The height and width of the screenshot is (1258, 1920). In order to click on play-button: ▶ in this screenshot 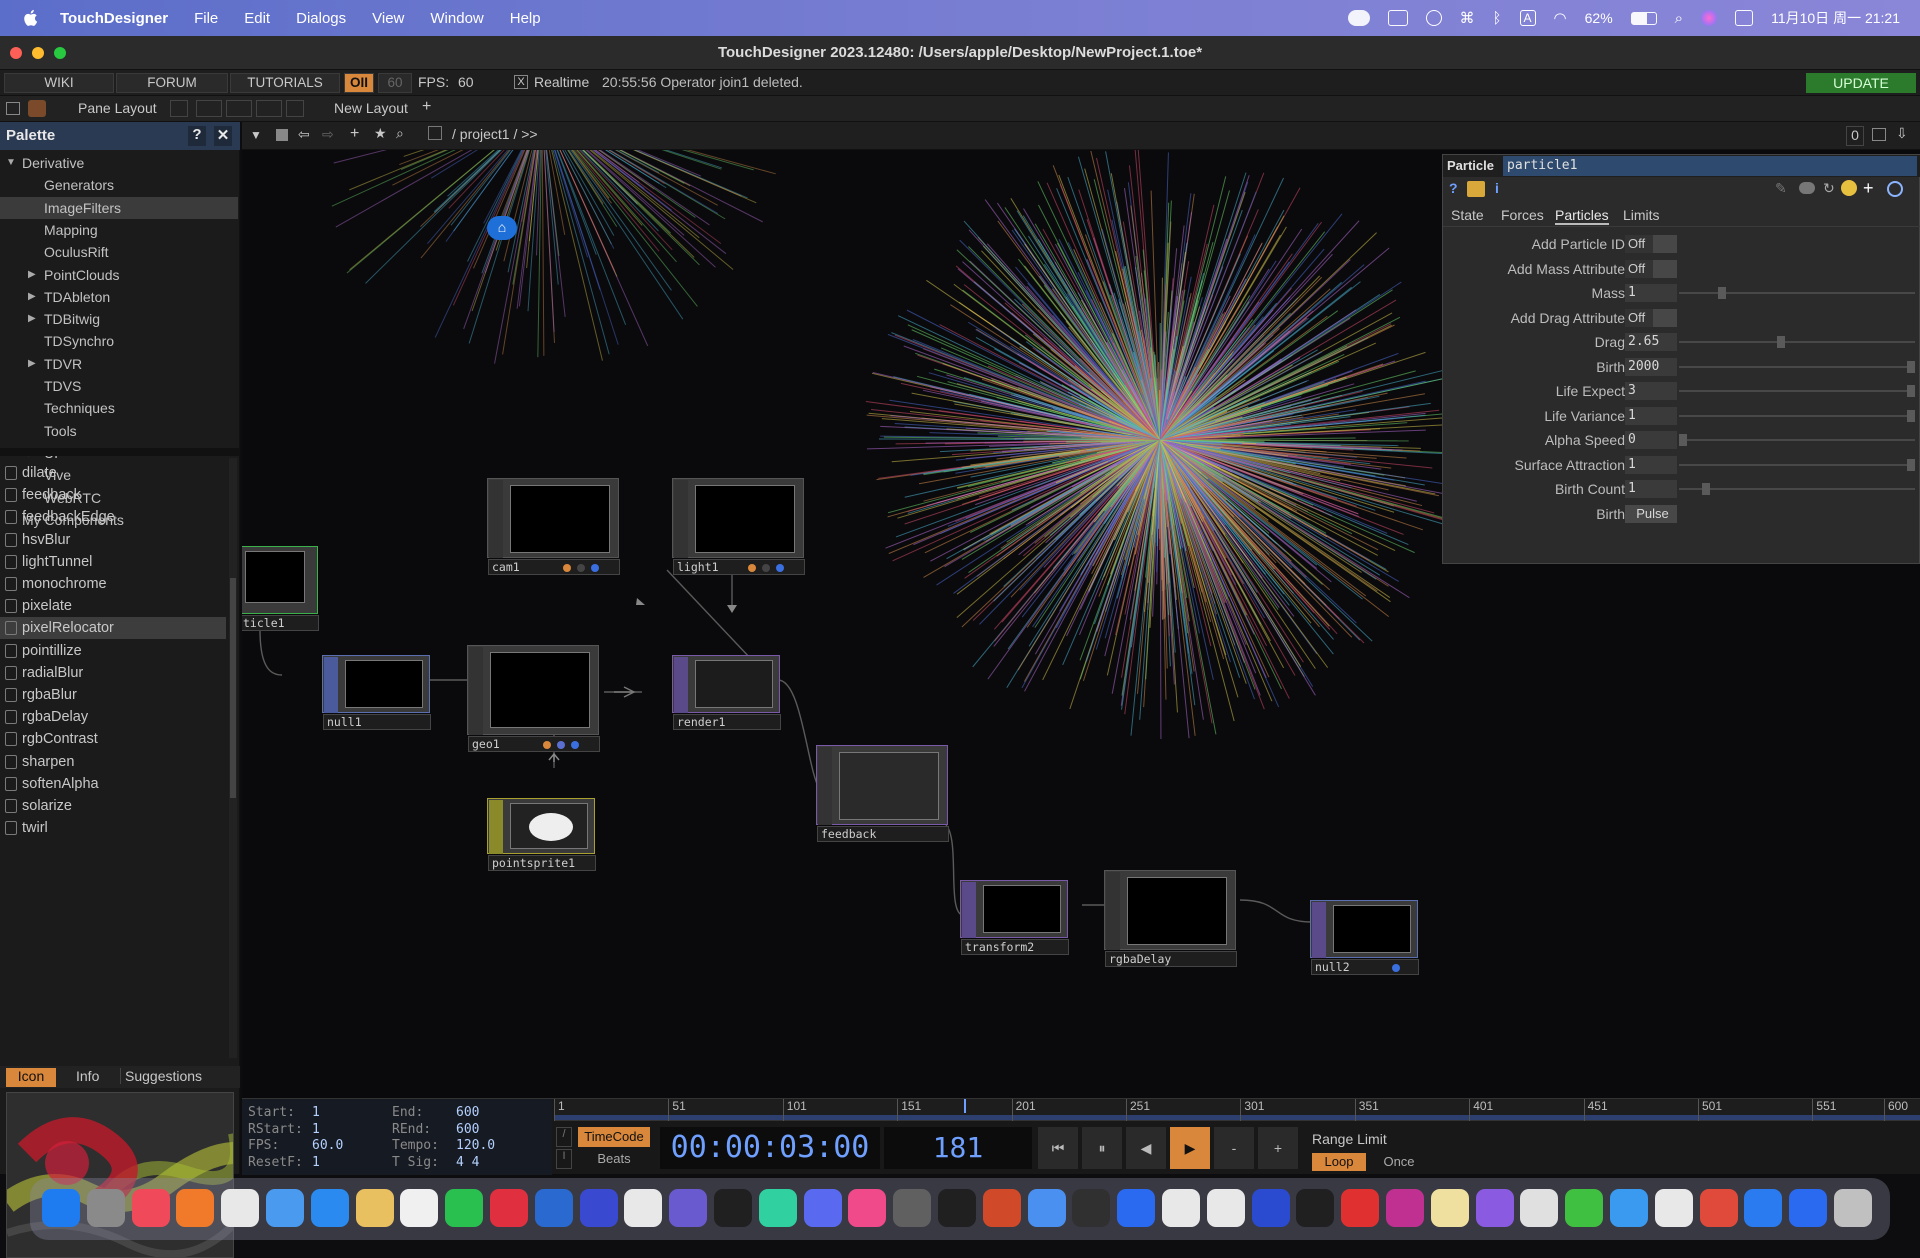, I will do `click(1190, 1148)`.